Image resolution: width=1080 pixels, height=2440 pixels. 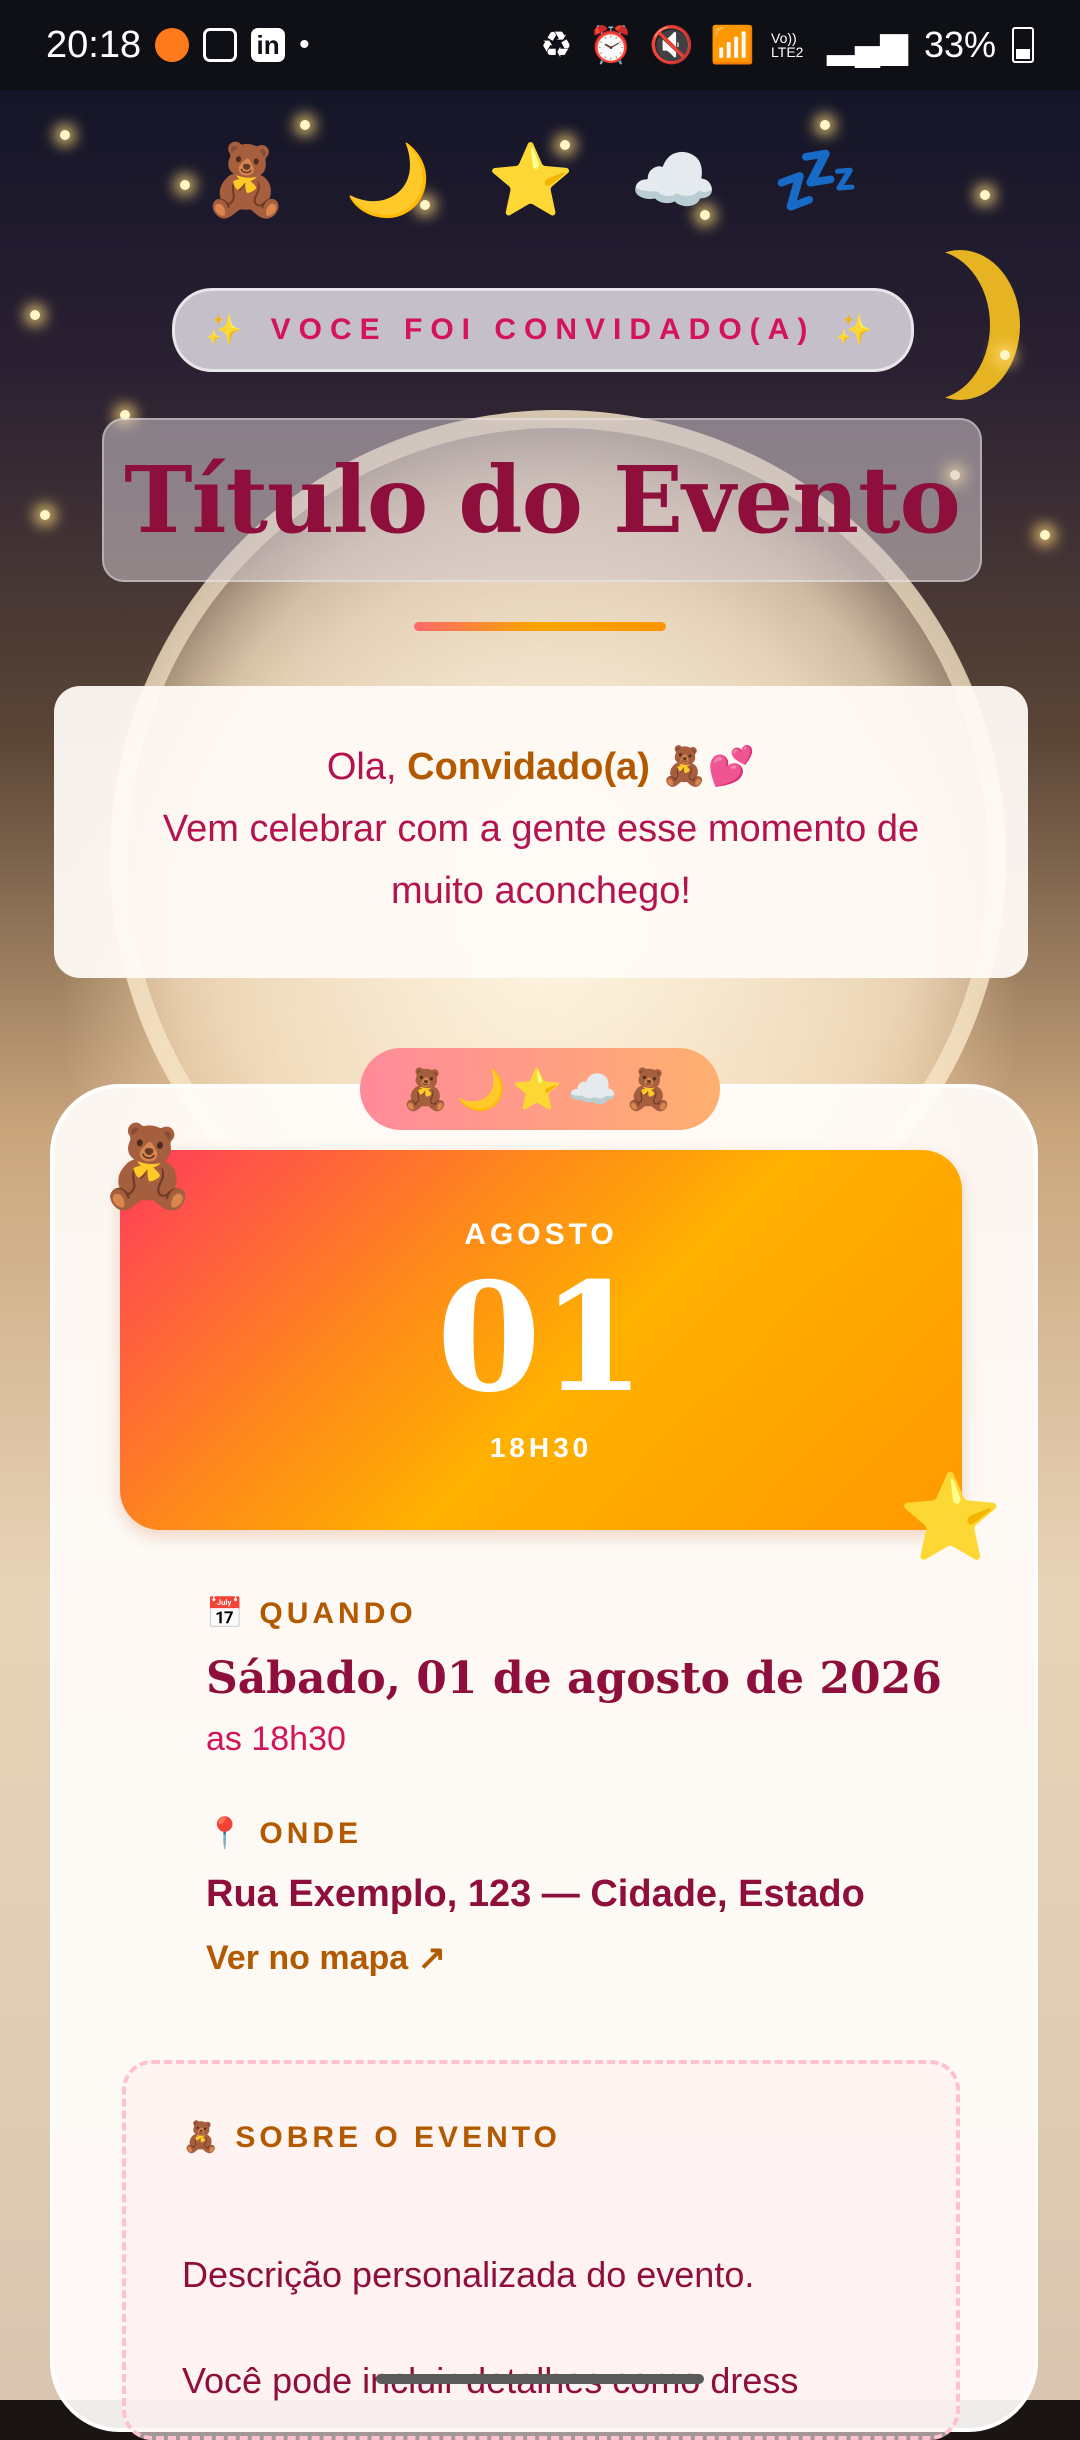 What do you see at coordinates (268, 45) in the screenshot?
I see `linkedin-icon: in` at bounding box center [268, 45].